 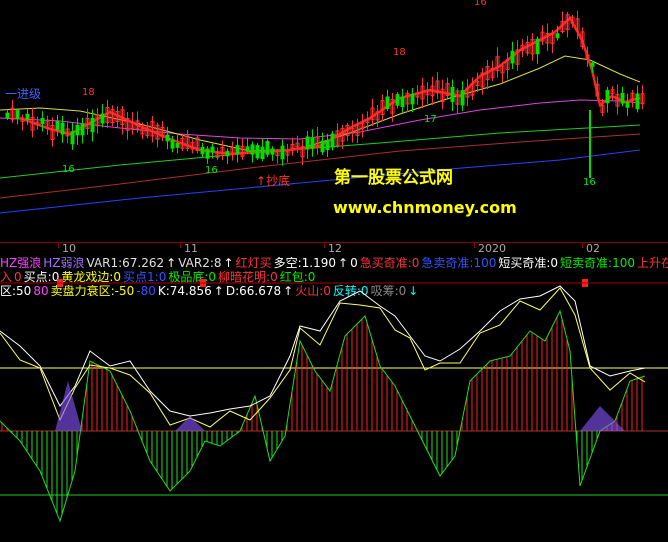 I want to click on legend-item: 短买奇准:0, so click(x=528, y=263).